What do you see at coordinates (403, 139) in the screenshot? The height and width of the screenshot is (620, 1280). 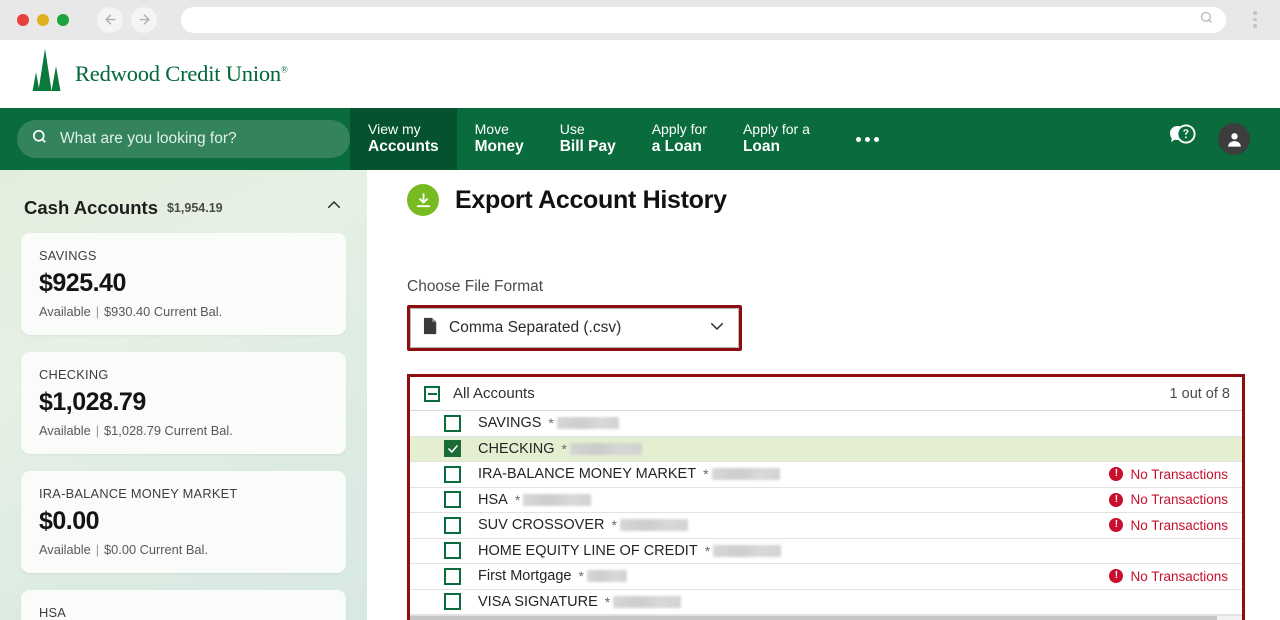 I see `nav-item-view-my-accounts: View my Accounts` at bounding box center [403, 139].